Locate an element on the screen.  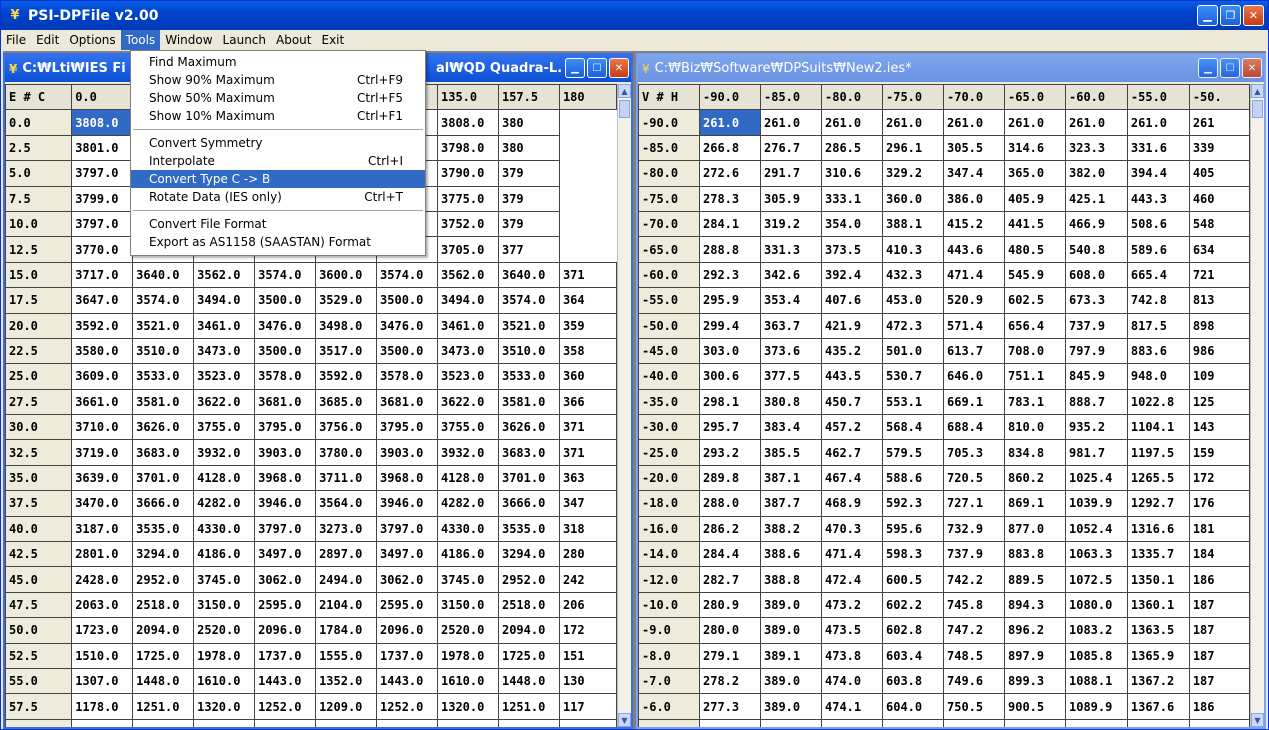
grid-cell: 3780.0 is located at coordinates (346, 452).